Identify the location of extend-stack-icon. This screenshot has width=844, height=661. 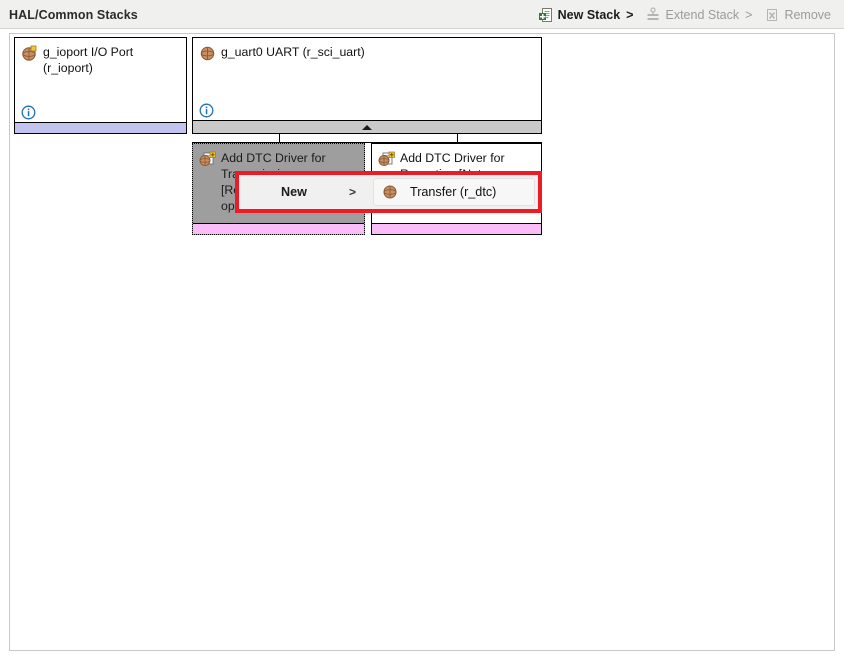
(653, 14).